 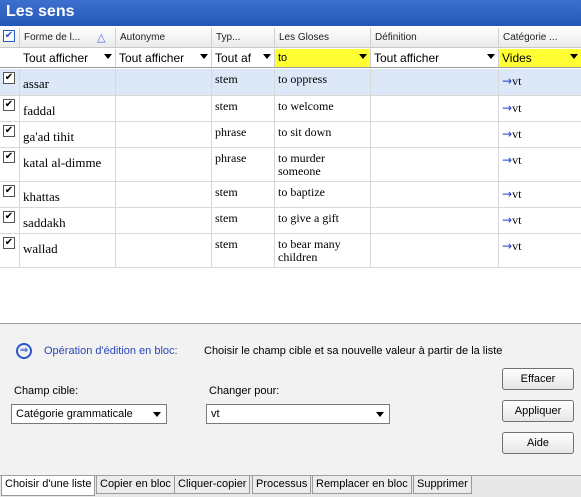 What do you see at coordinates (48, 486) in the screenshot?
I see `tab-choose-from-list: Choisir d'une liste` at bounding box center [48, 486].